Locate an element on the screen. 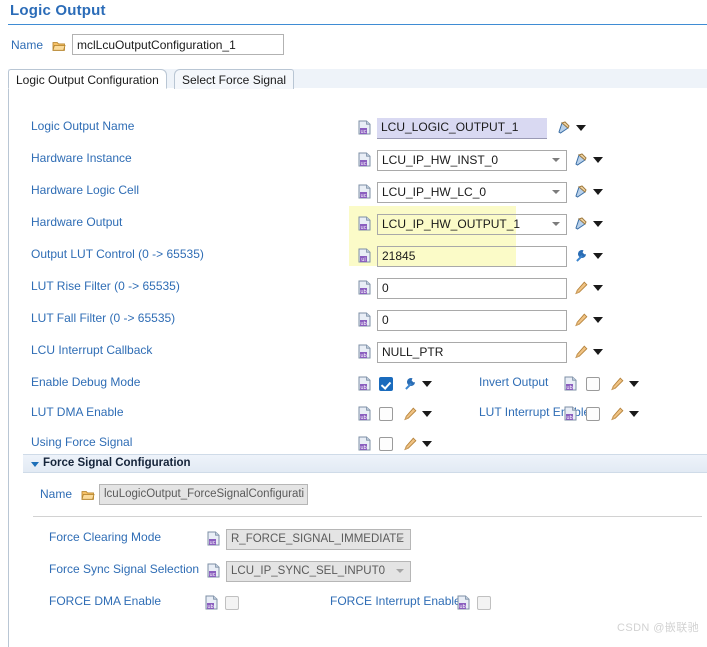  lut-interrupt-enable-checkbox is located at coordinates (593, 414).